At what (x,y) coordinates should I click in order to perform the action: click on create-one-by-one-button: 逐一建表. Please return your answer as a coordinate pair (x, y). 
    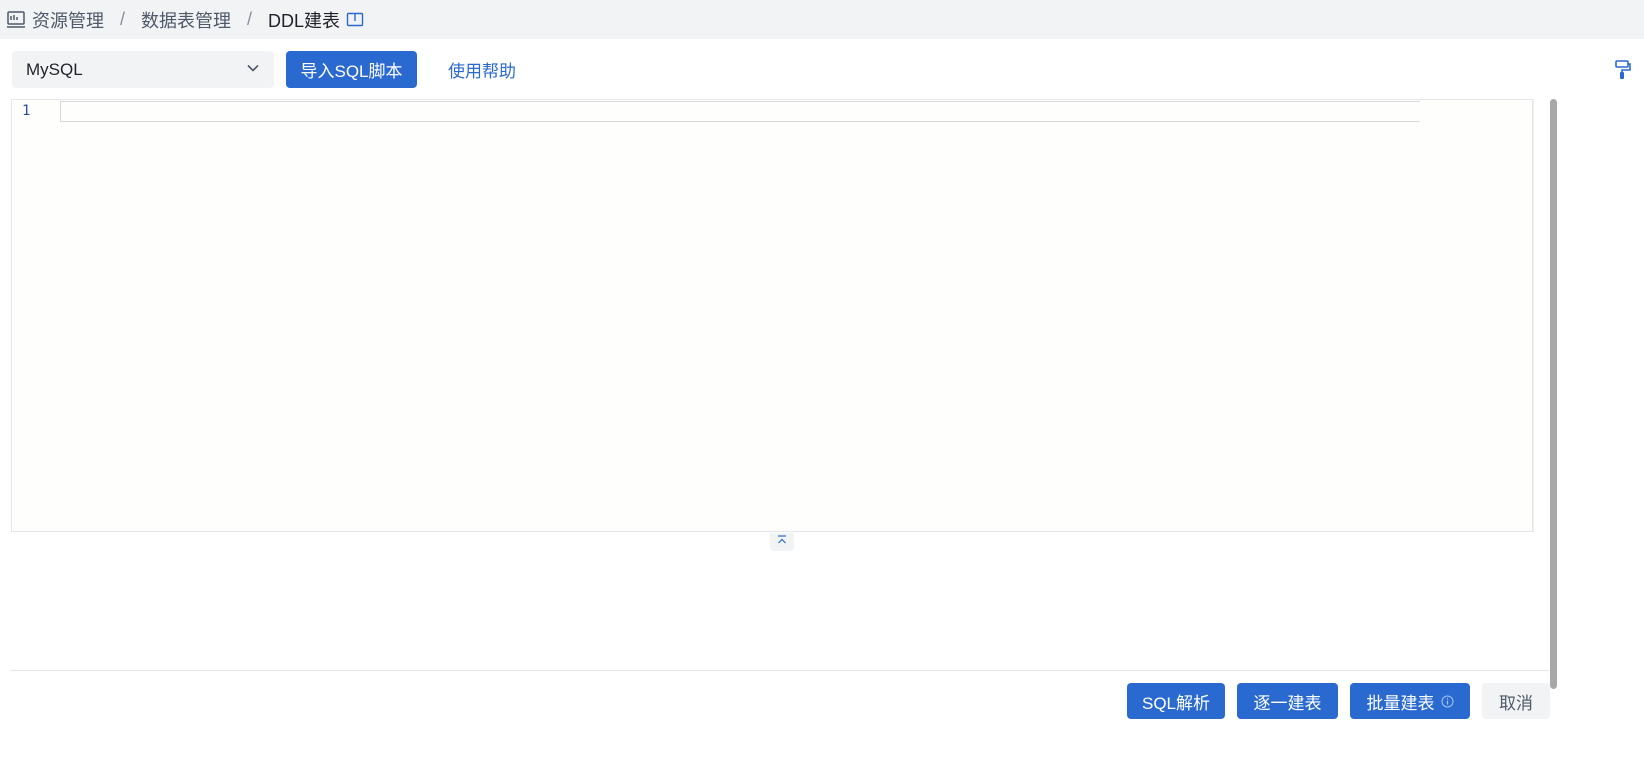
    Looking at the image, I should click on (1287, 701).